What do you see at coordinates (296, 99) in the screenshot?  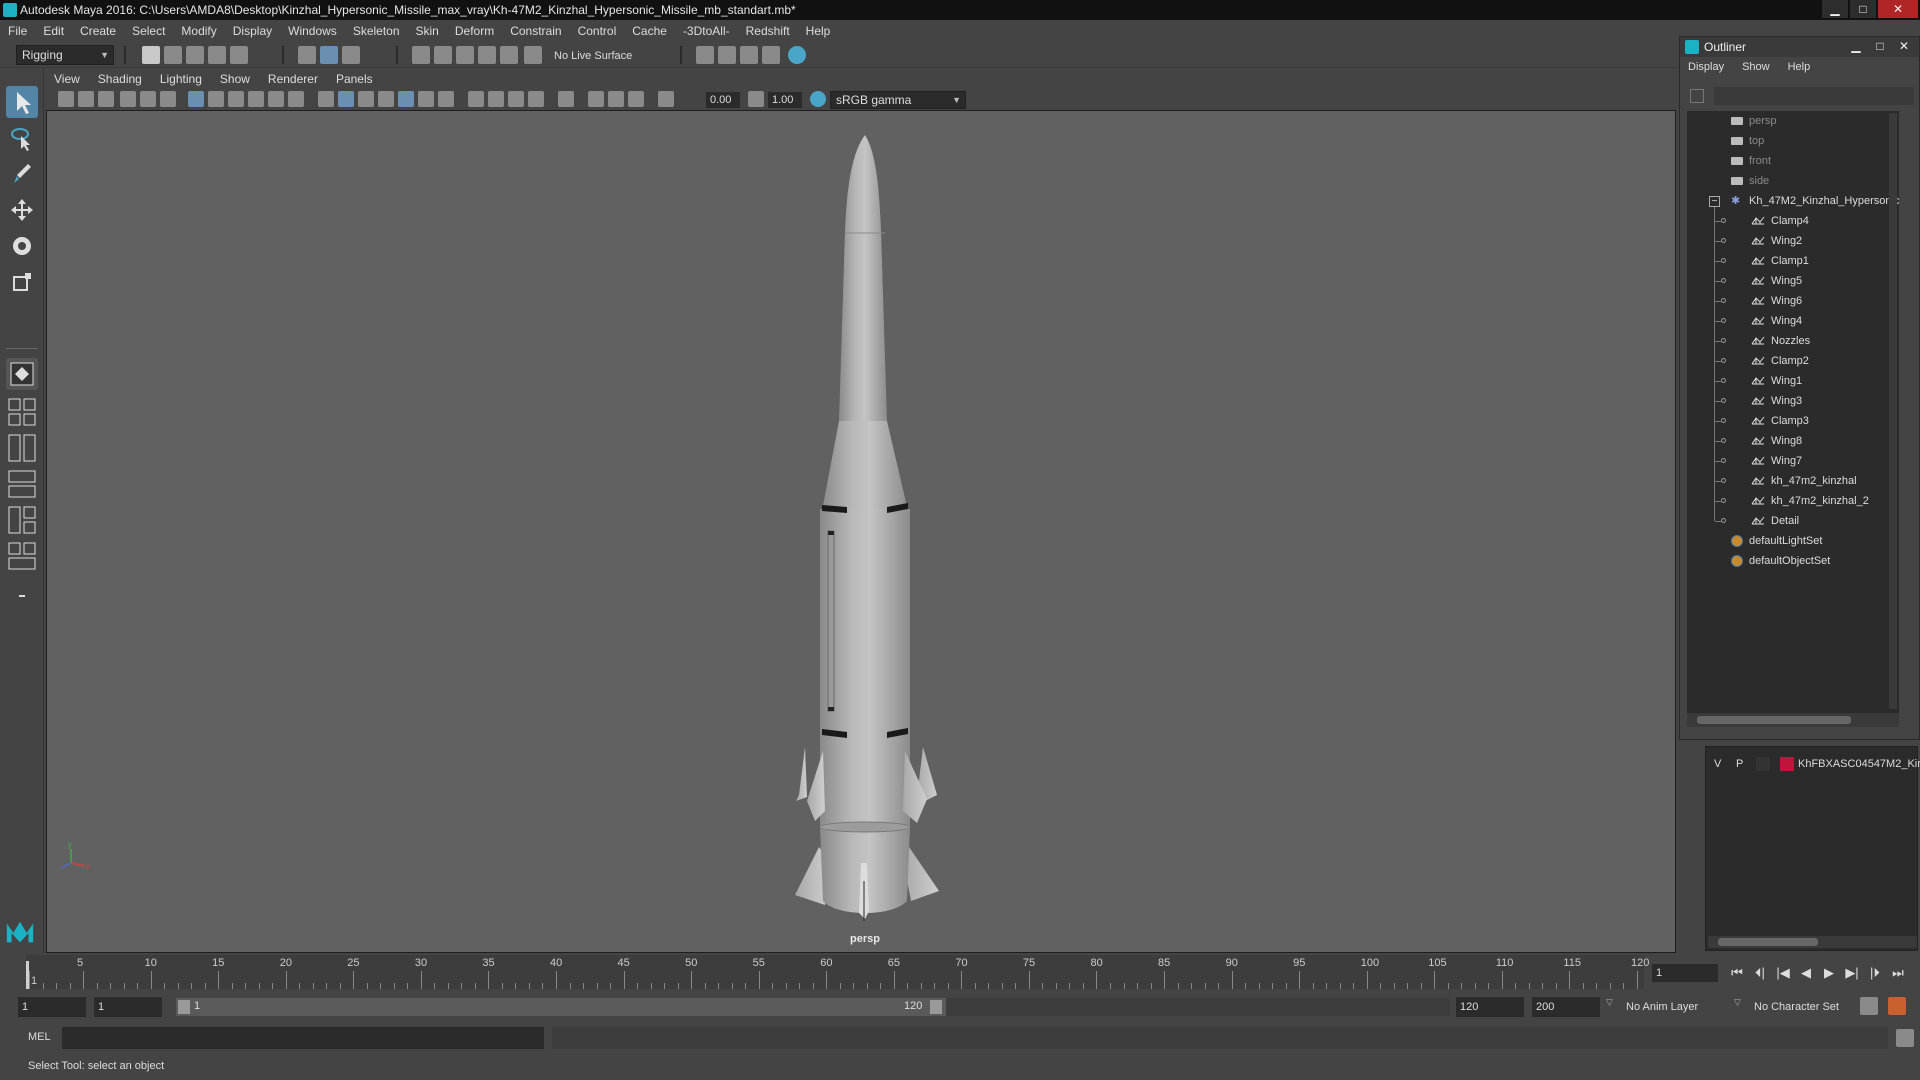 I see `safe-action-icon` at bounding box center [296, 99].